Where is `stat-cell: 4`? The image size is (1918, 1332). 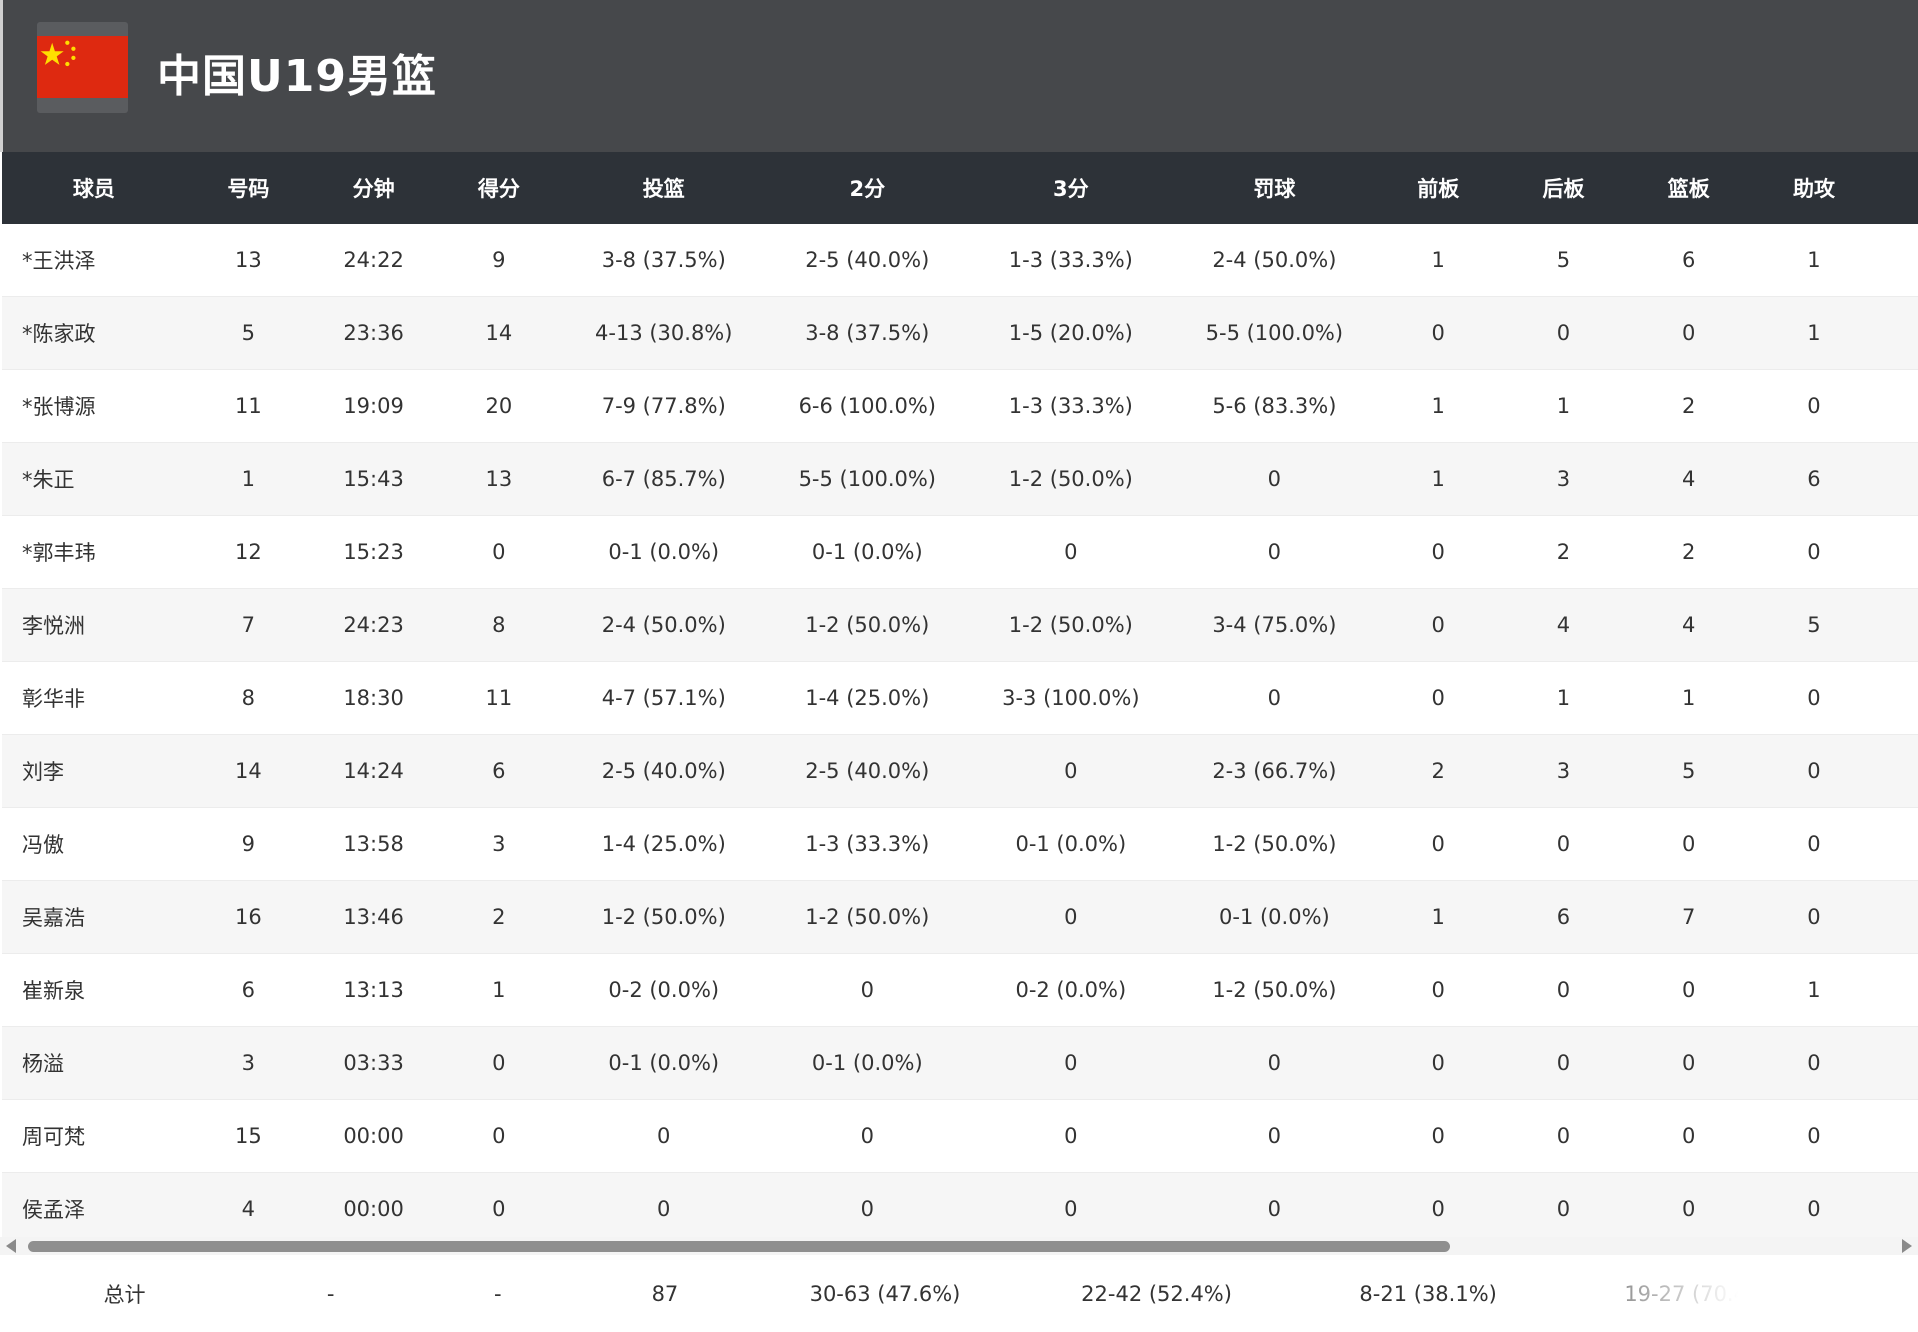
stat-cell: 4 is located at coordinates (248, 1204).